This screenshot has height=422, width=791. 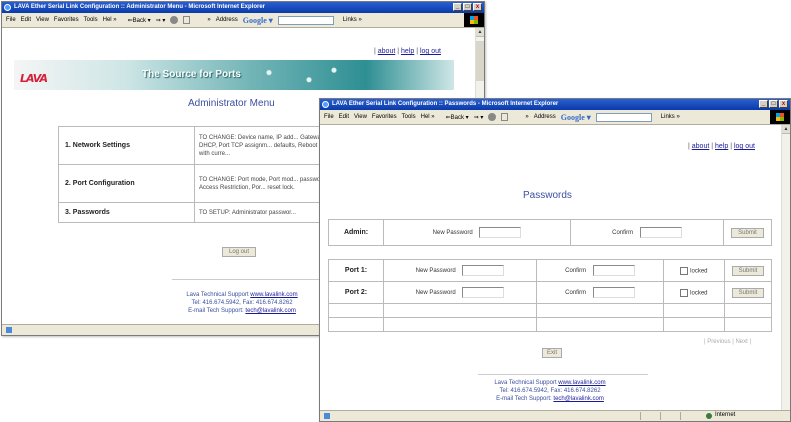 I want to click on table-row, so click(x=550, y=310).